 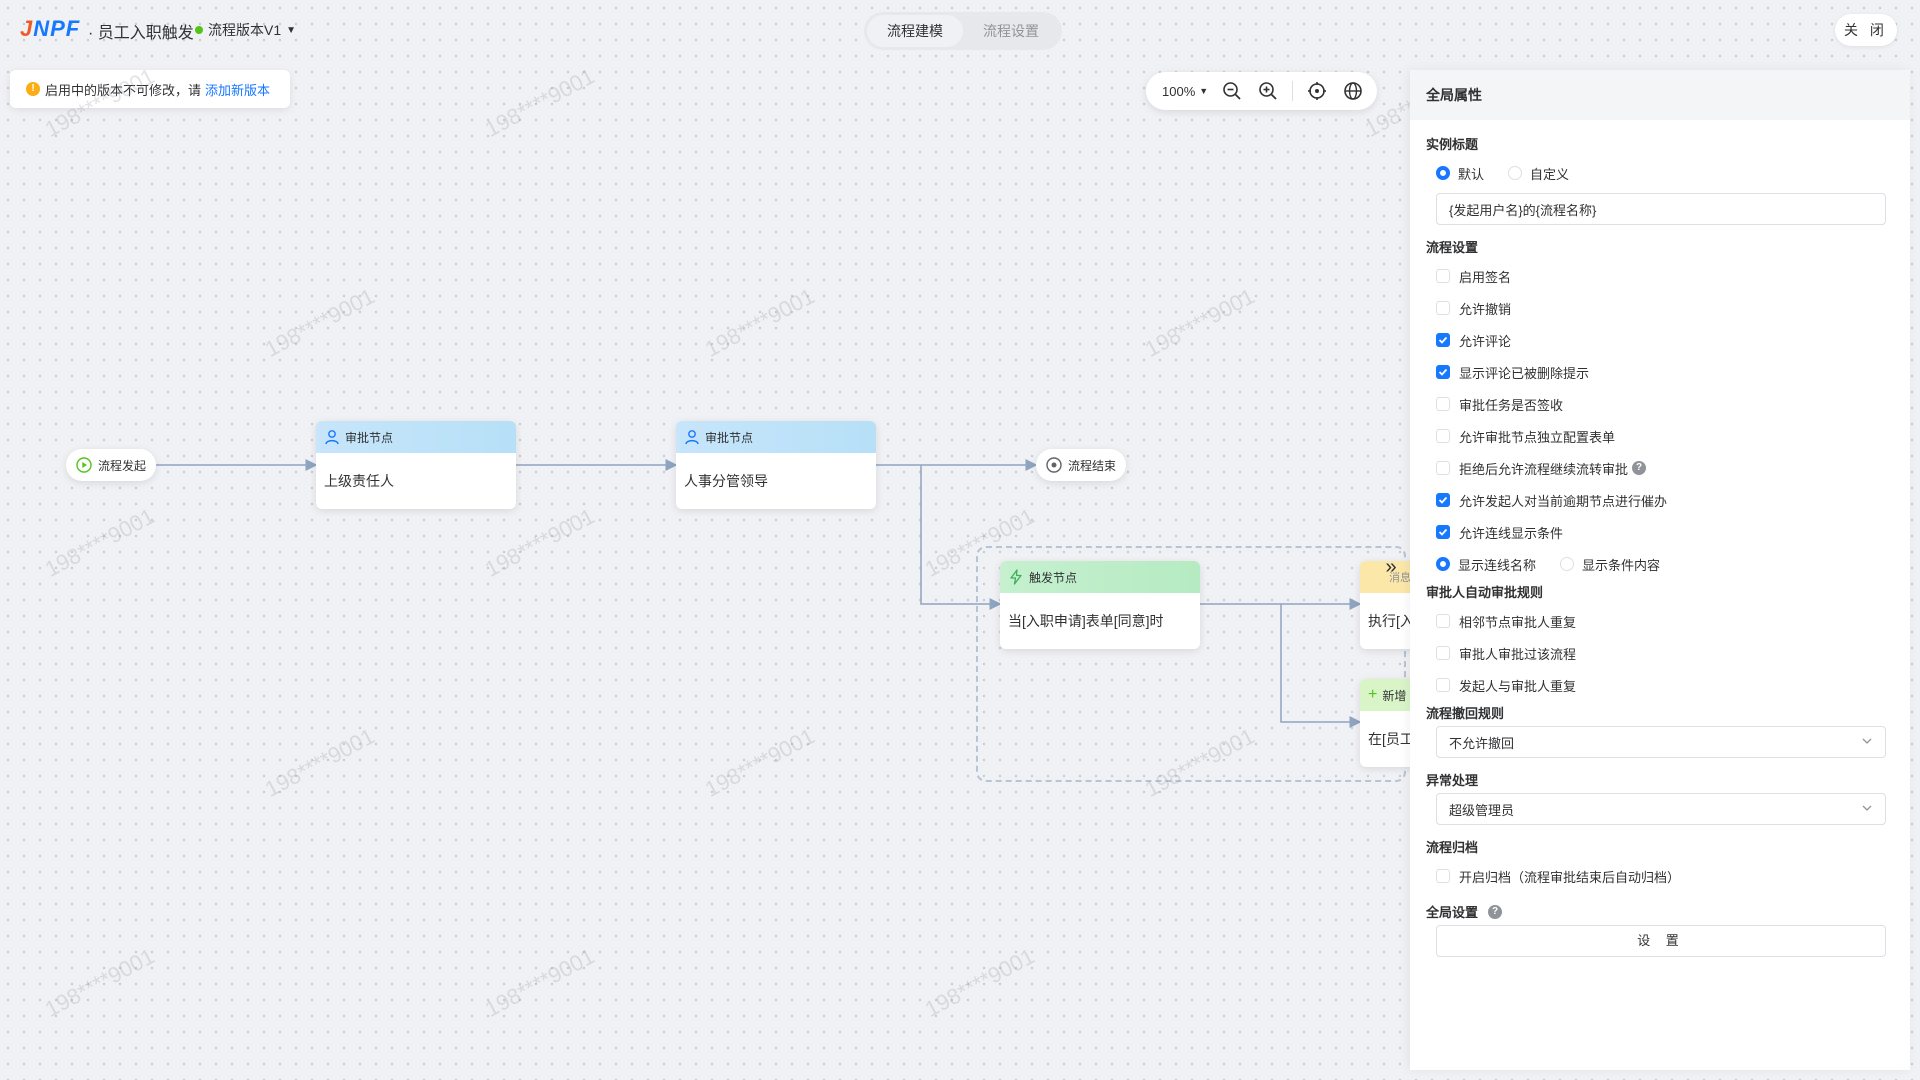 I want to click on node-body: 人事分管领导, so click(x=726, y=481).